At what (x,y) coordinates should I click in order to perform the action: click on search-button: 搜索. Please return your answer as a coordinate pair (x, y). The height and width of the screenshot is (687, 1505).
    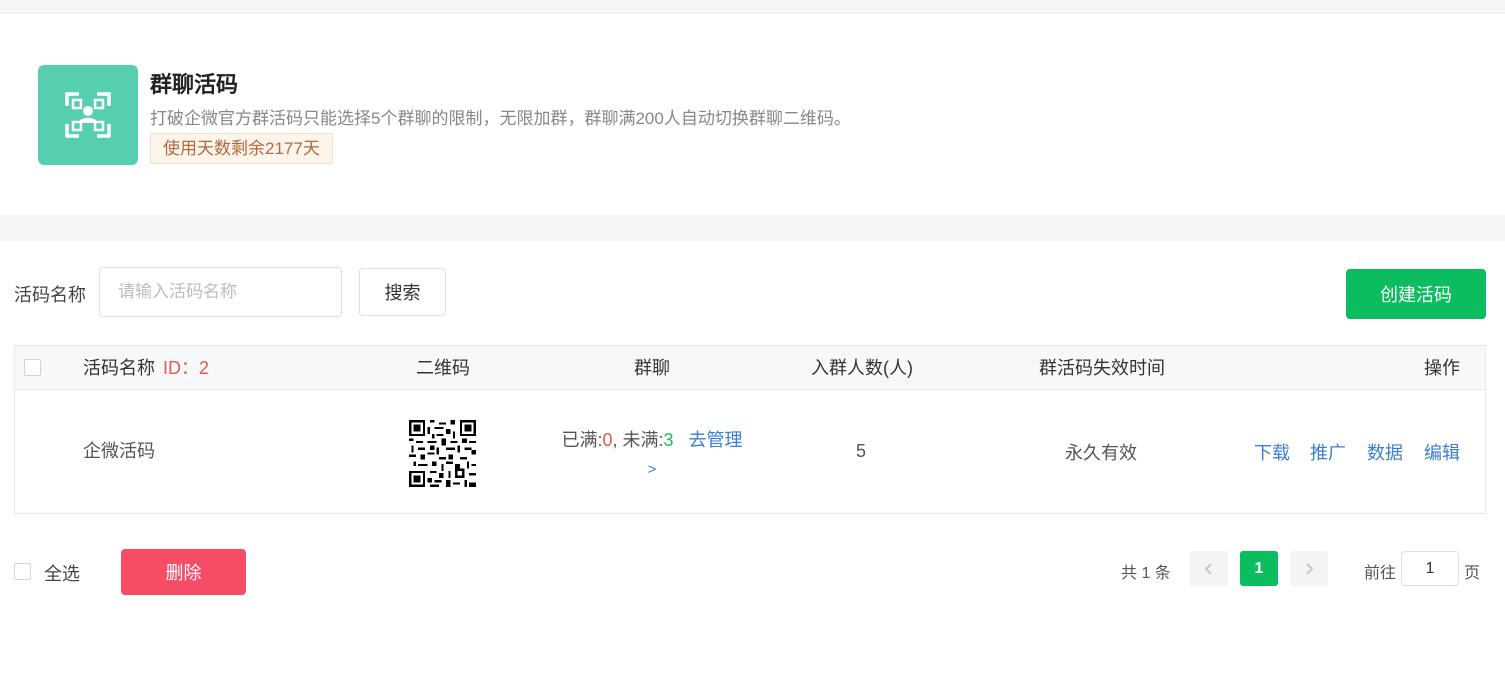
    Looking at the image, I should click on (402, 292).